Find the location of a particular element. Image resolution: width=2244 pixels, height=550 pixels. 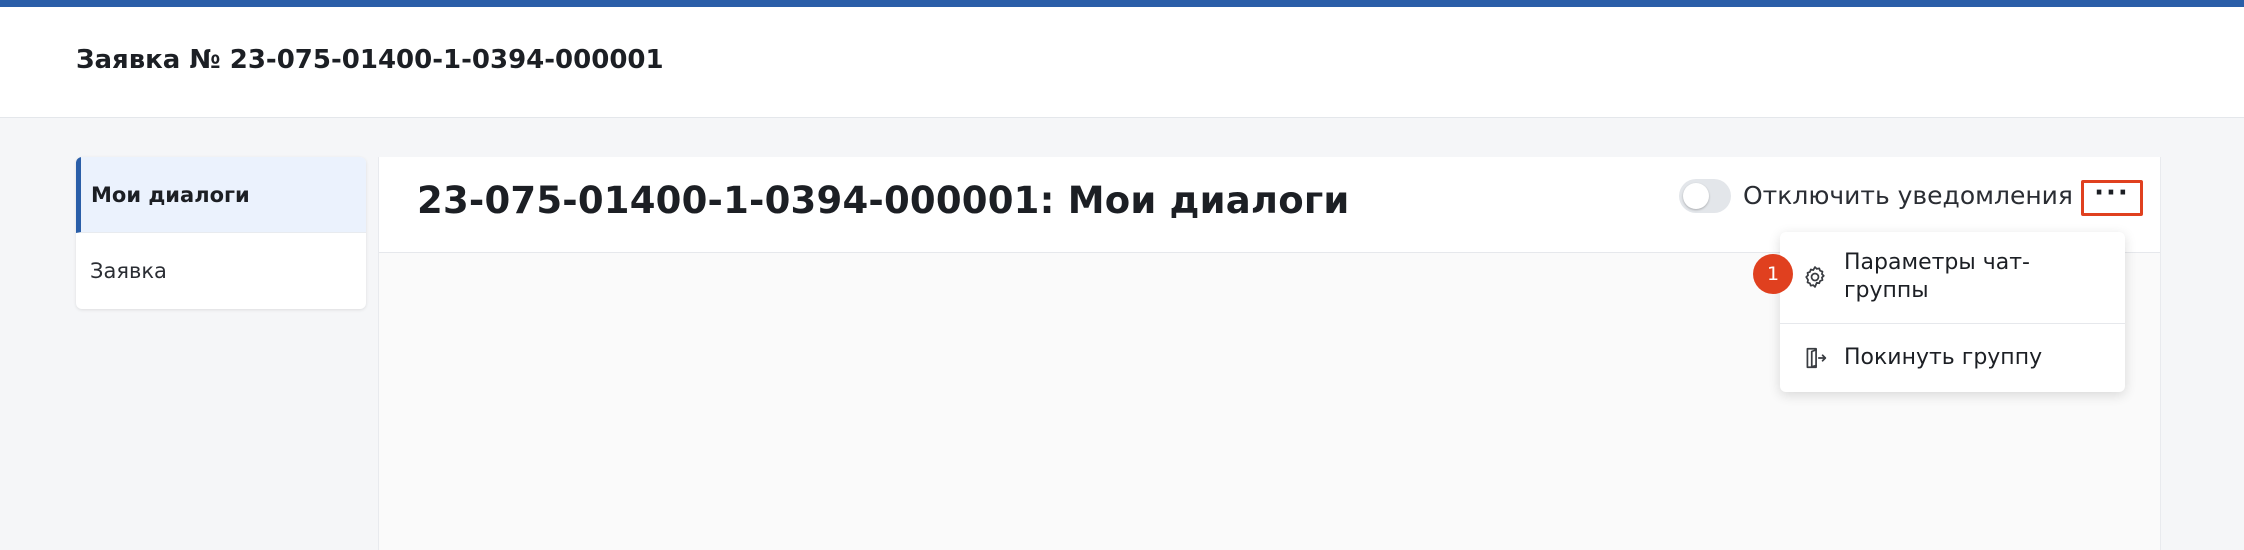

sidebar-item-application: Заявка is located at coordinates (221, 271).